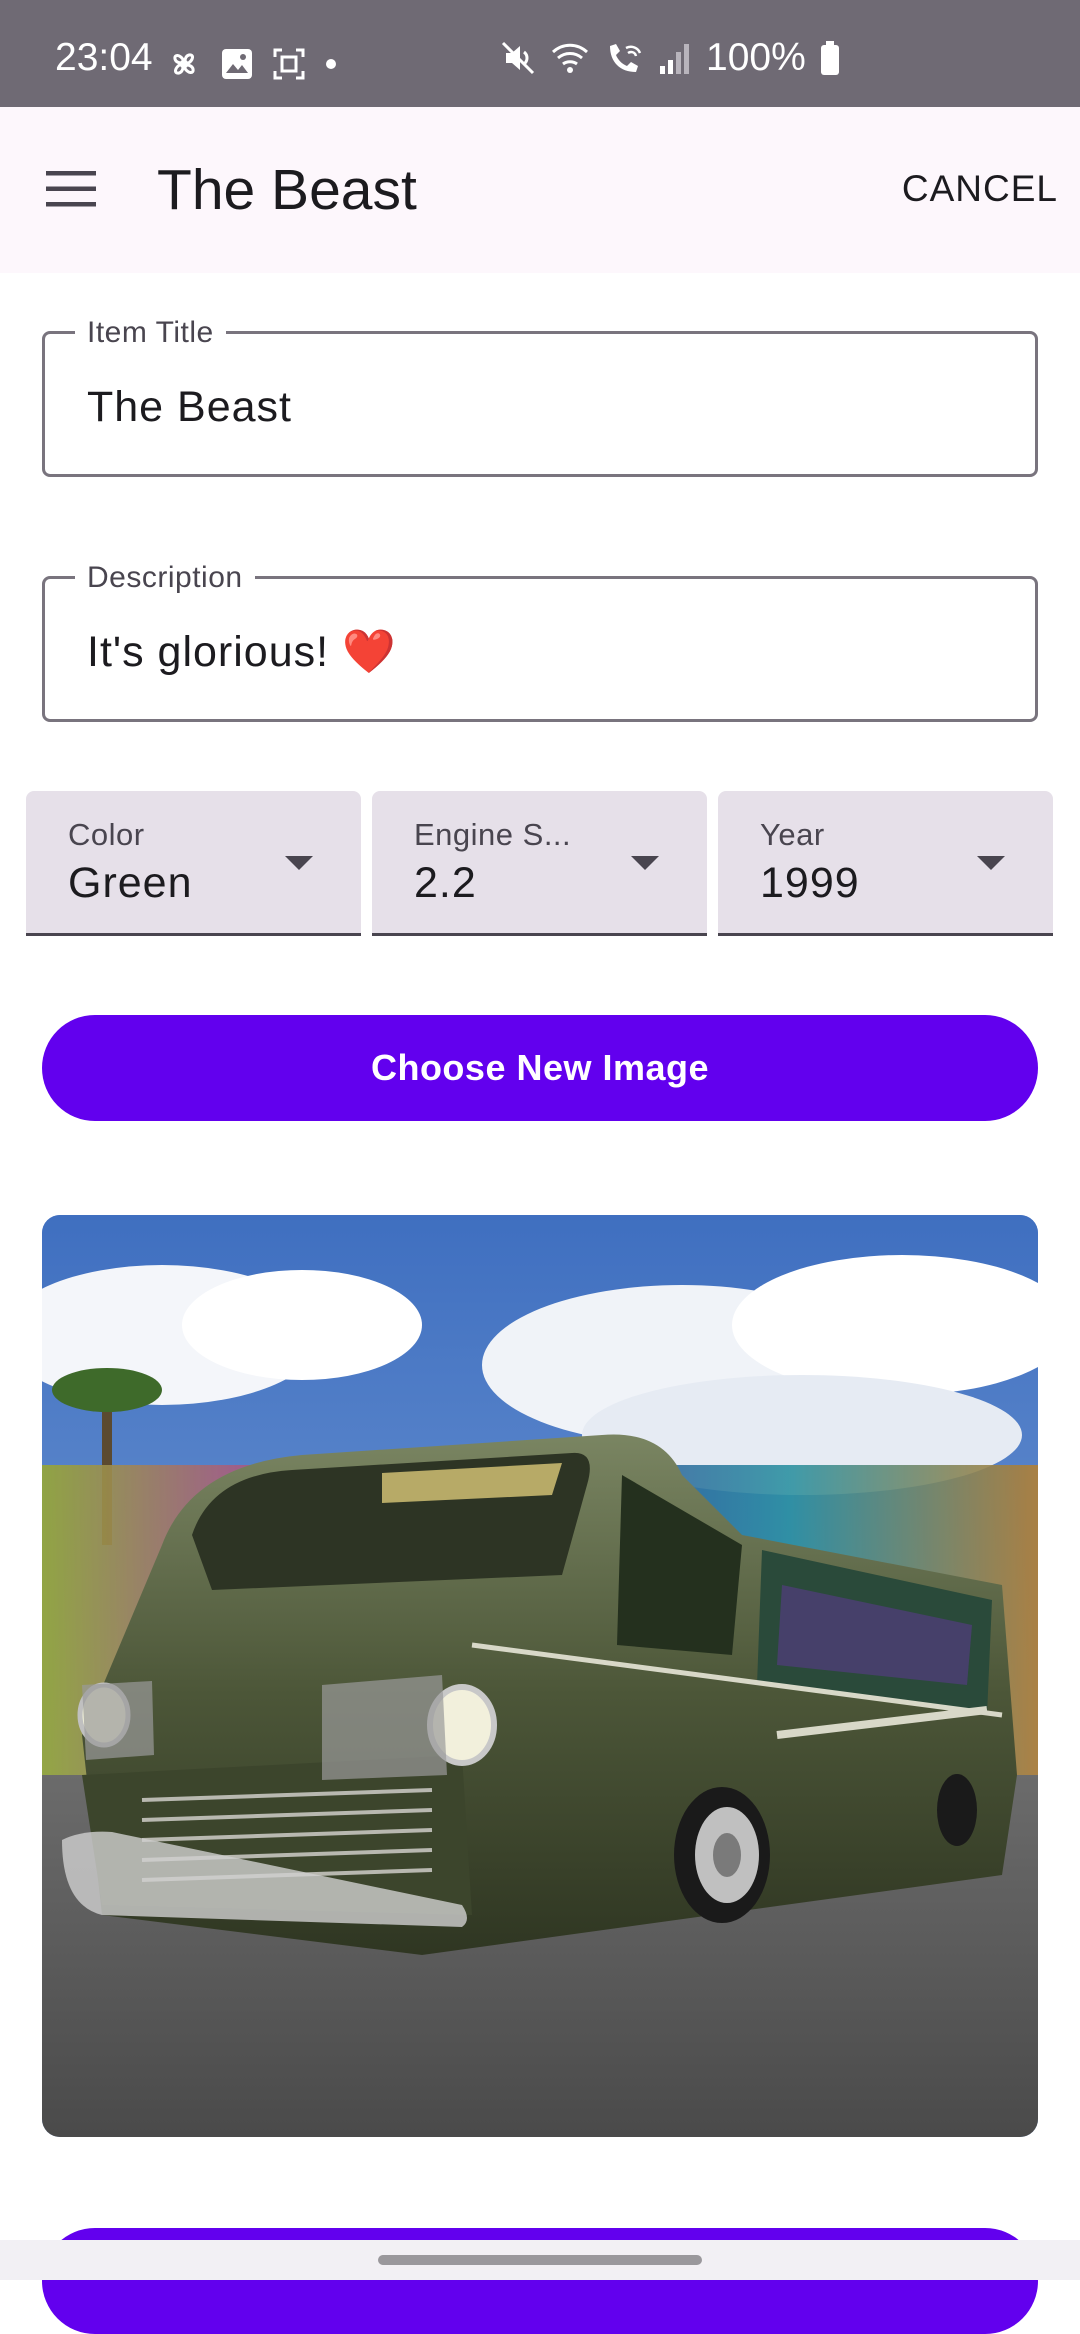  What do you see at coordinates (980, 188) in the screenshot?
I see `cancel-button: CANCEL` at bounding box center [980, 188].